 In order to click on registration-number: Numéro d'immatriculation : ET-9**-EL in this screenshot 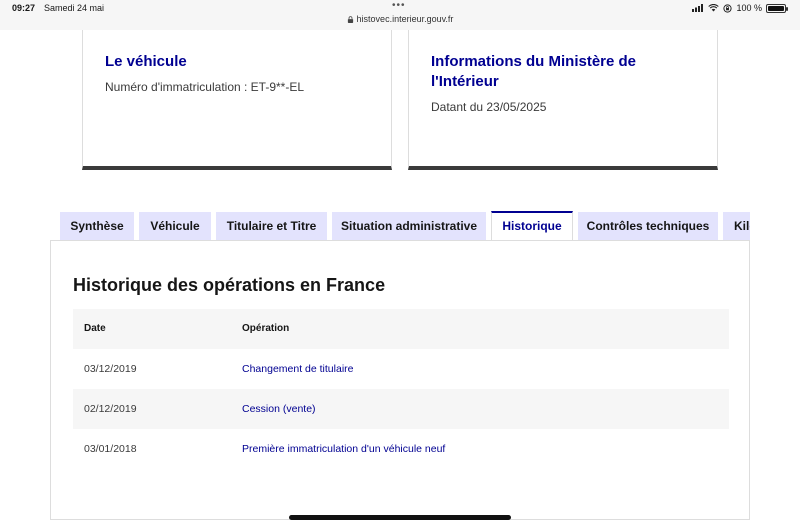, I will do `click(205, 87)`.